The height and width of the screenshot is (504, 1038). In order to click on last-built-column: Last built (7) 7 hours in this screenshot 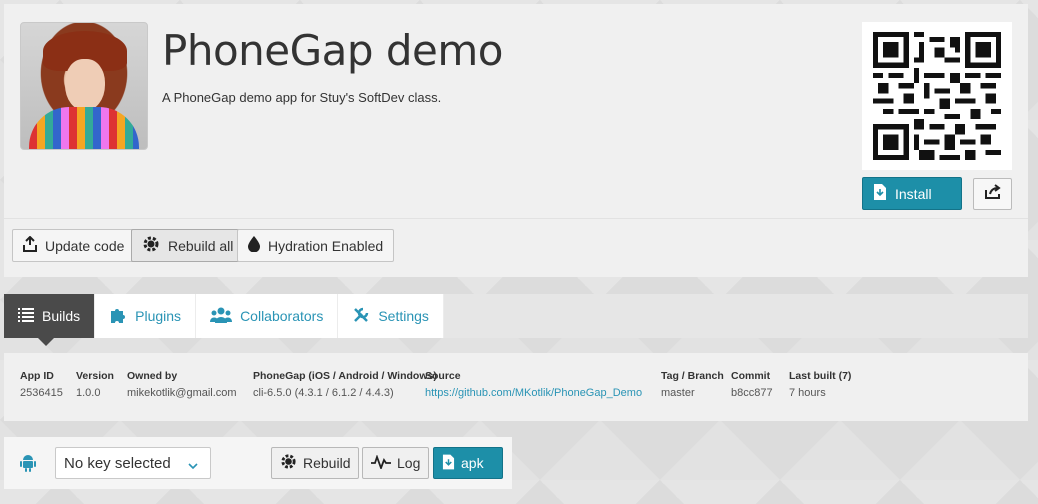, I will do `click(820, 384)`.